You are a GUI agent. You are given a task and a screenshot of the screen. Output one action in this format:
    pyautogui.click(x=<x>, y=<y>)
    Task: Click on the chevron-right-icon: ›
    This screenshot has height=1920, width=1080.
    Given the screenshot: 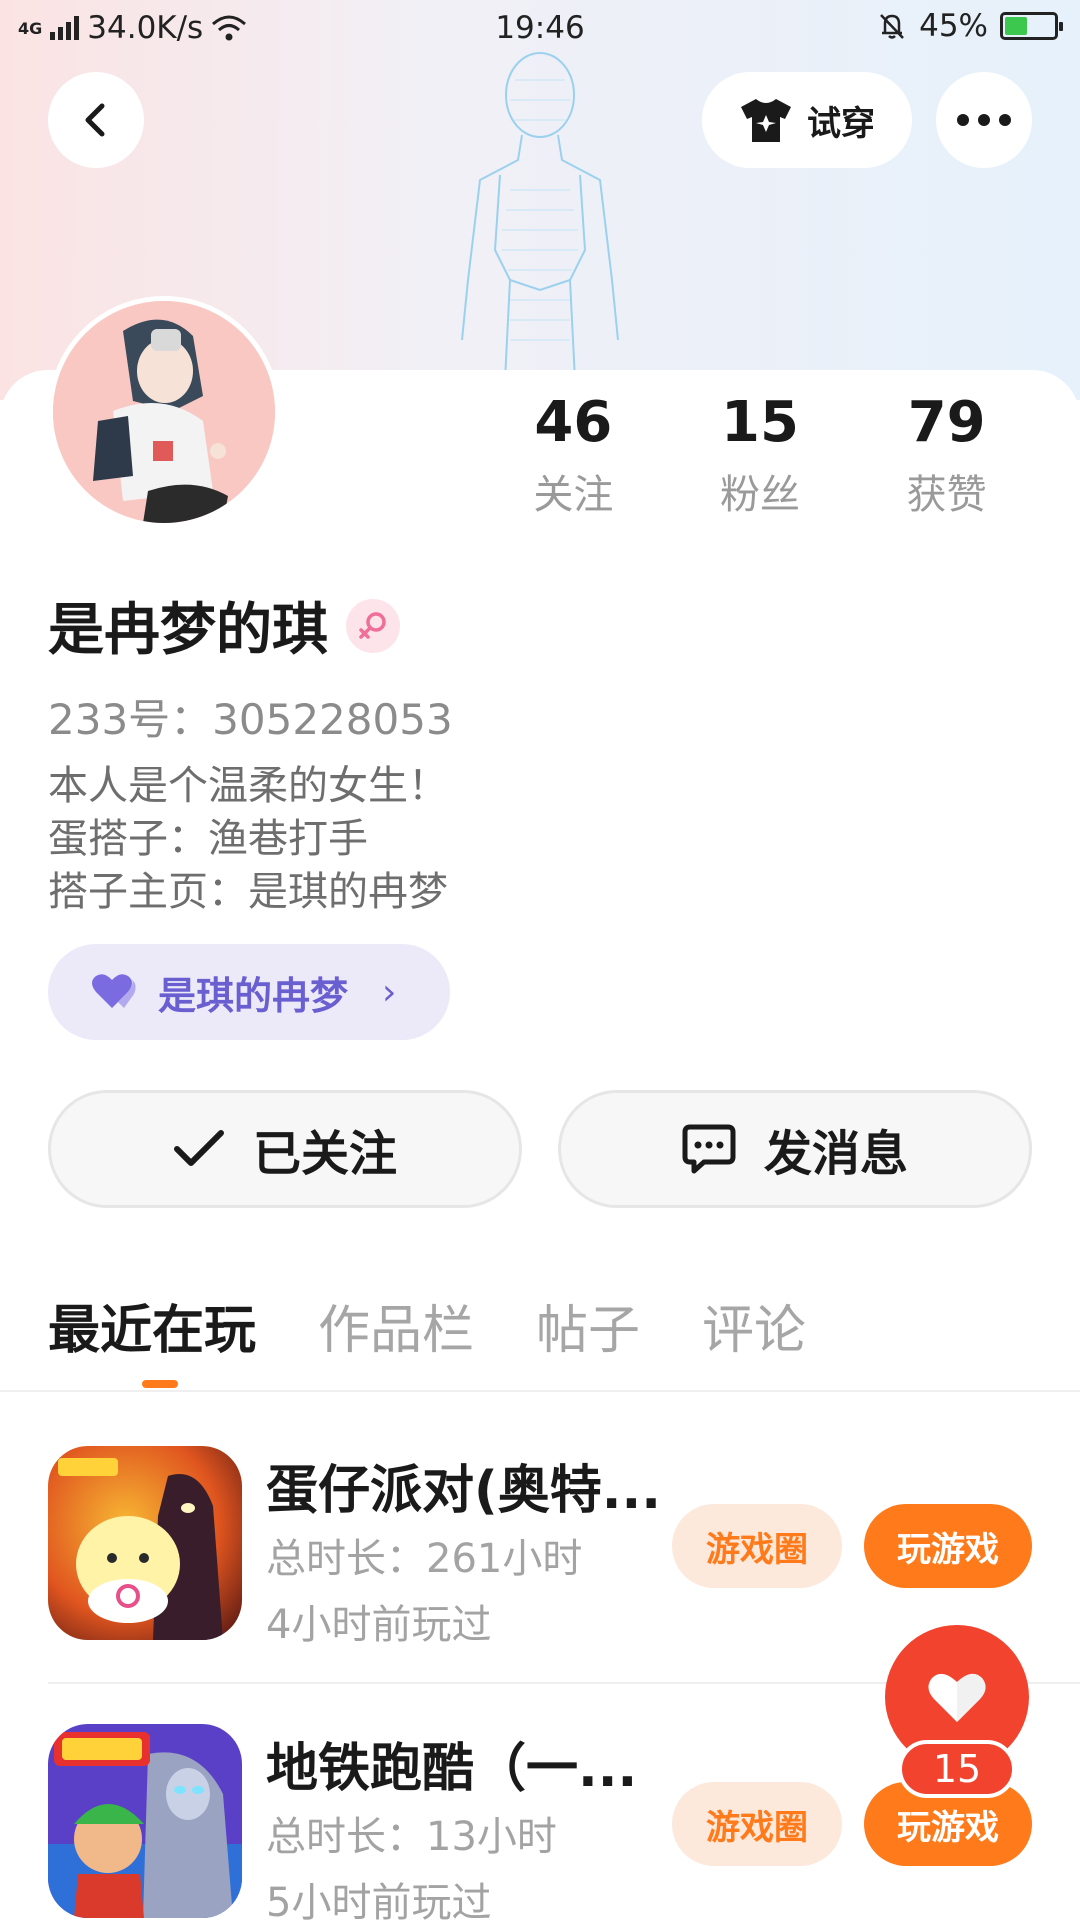 What is the action you would take?
    pyautogui.click(x=389, y=992)
    